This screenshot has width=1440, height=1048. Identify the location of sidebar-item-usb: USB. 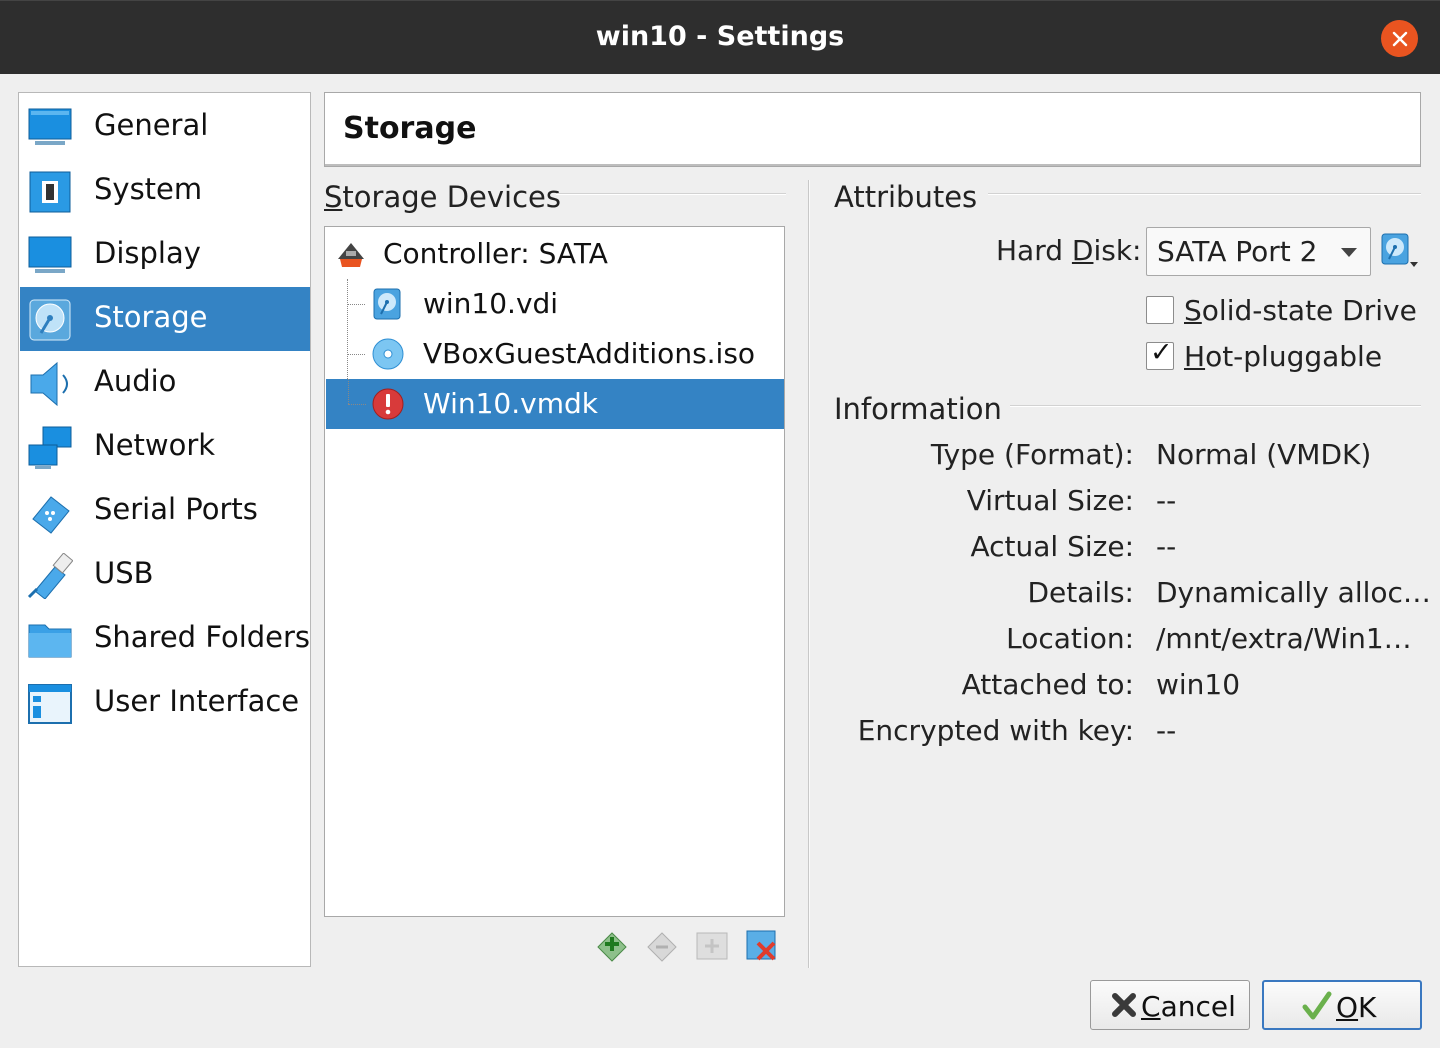
(165, 575).